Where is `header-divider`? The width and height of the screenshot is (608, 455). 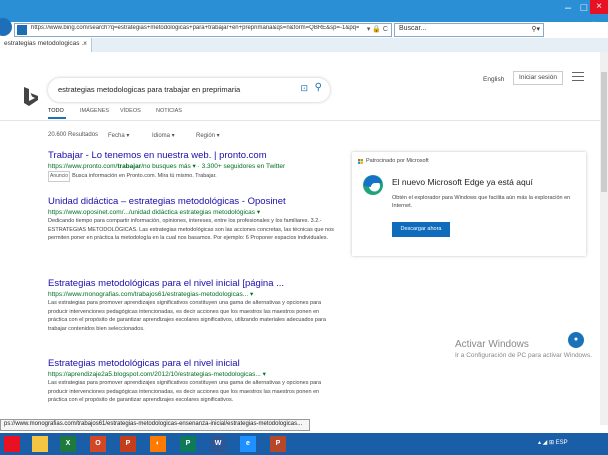
header-divider is located at coordinates (304, 120).